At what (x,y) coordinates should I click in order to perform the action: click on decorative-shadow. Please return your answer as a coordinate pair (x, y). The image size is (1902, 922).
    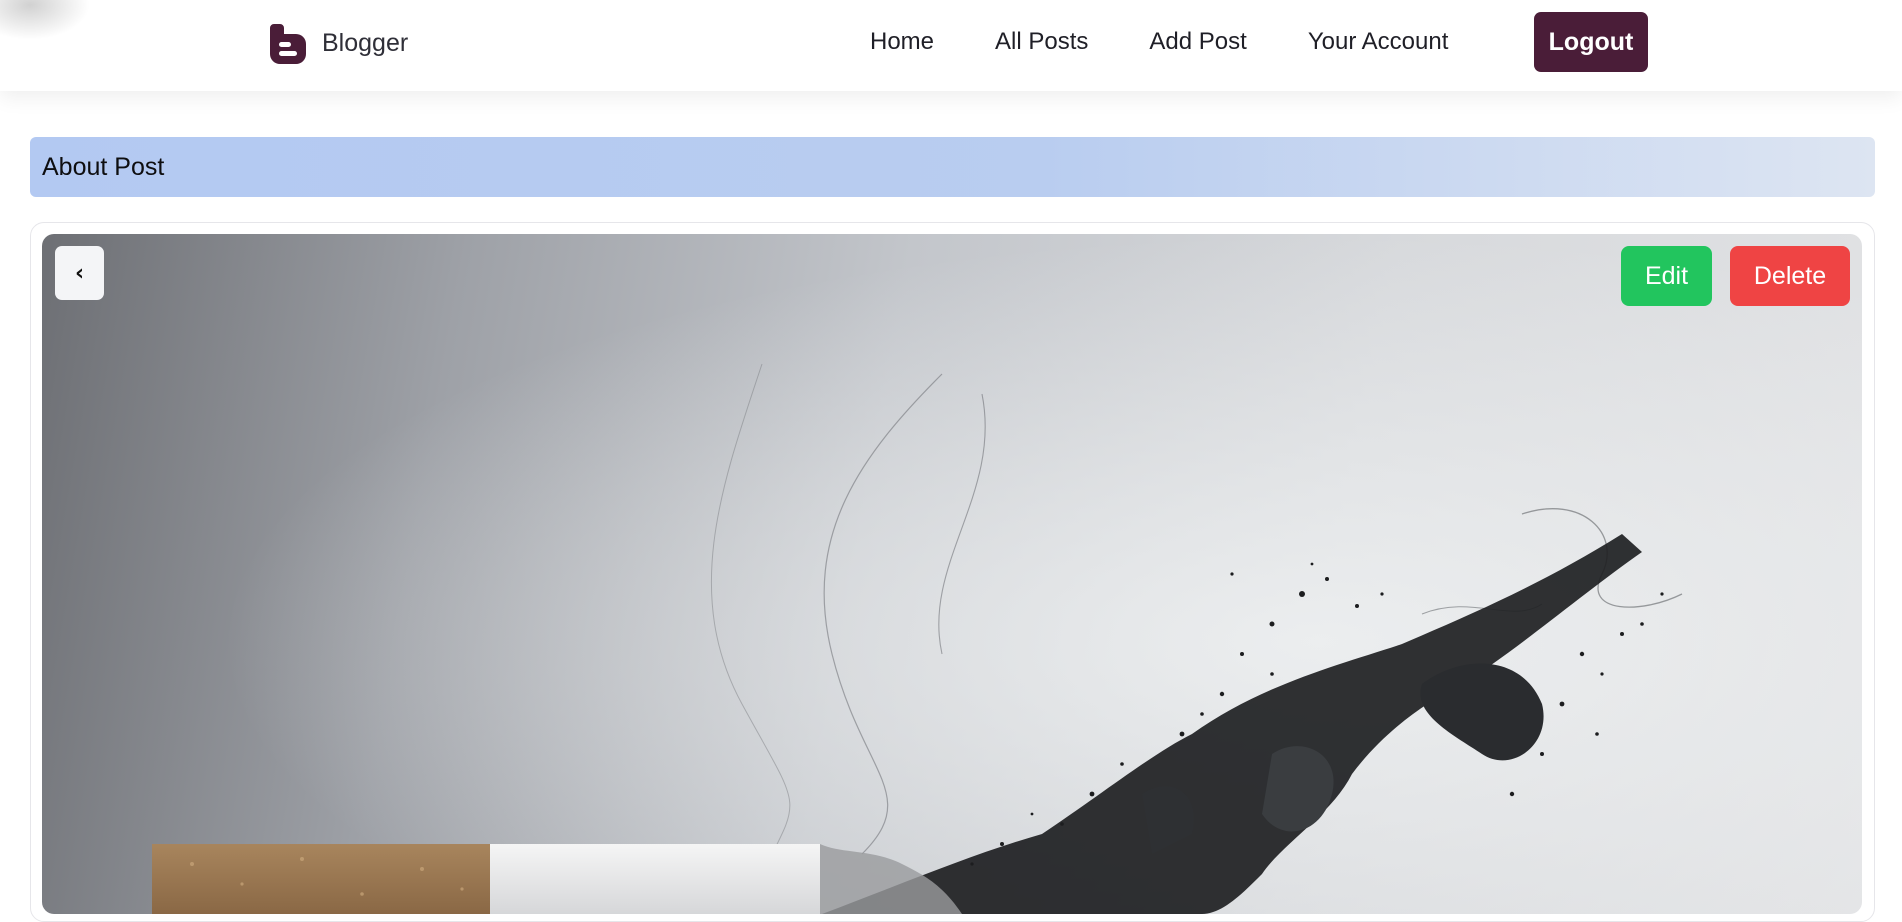
    Looking at the image, I should click on (45, 20).